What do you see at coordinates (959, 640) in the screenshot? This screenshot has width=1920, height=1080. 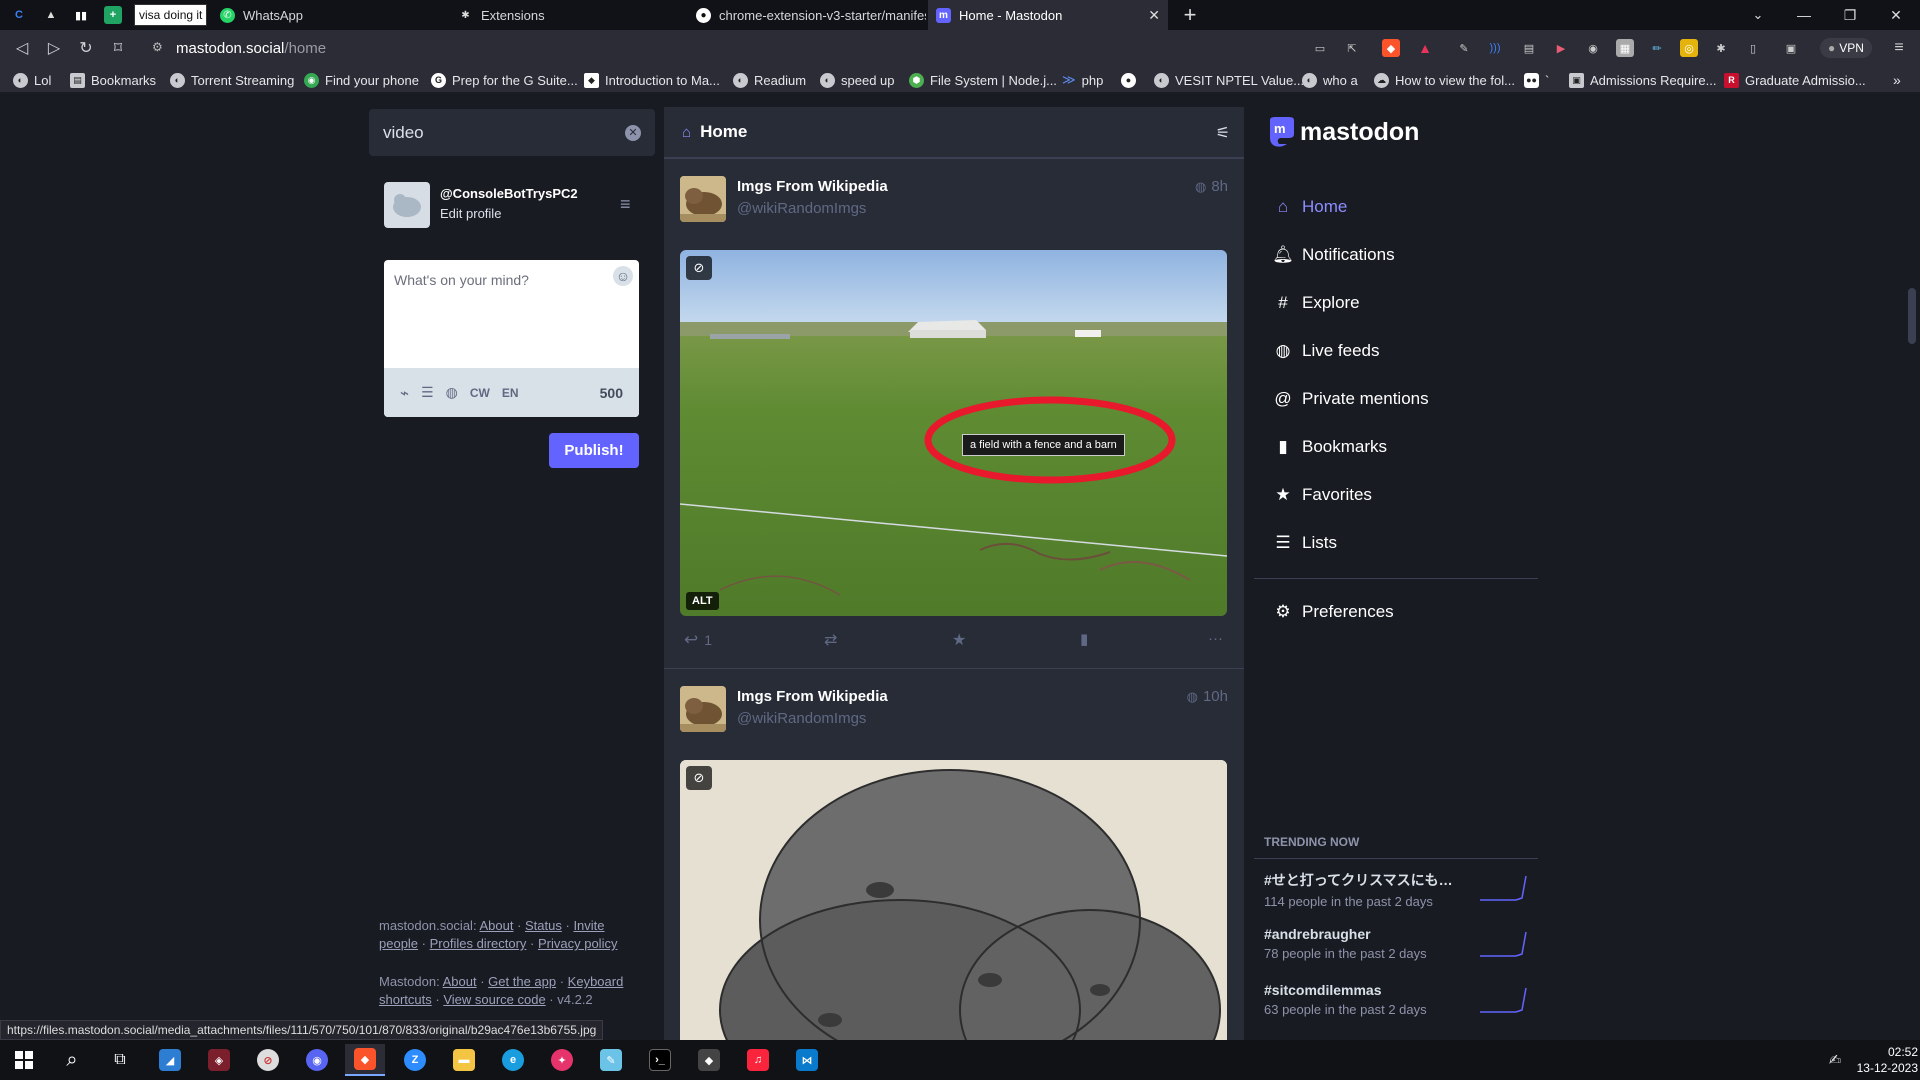 I see `favorite-button: ★` at bounding box center [959, 640].